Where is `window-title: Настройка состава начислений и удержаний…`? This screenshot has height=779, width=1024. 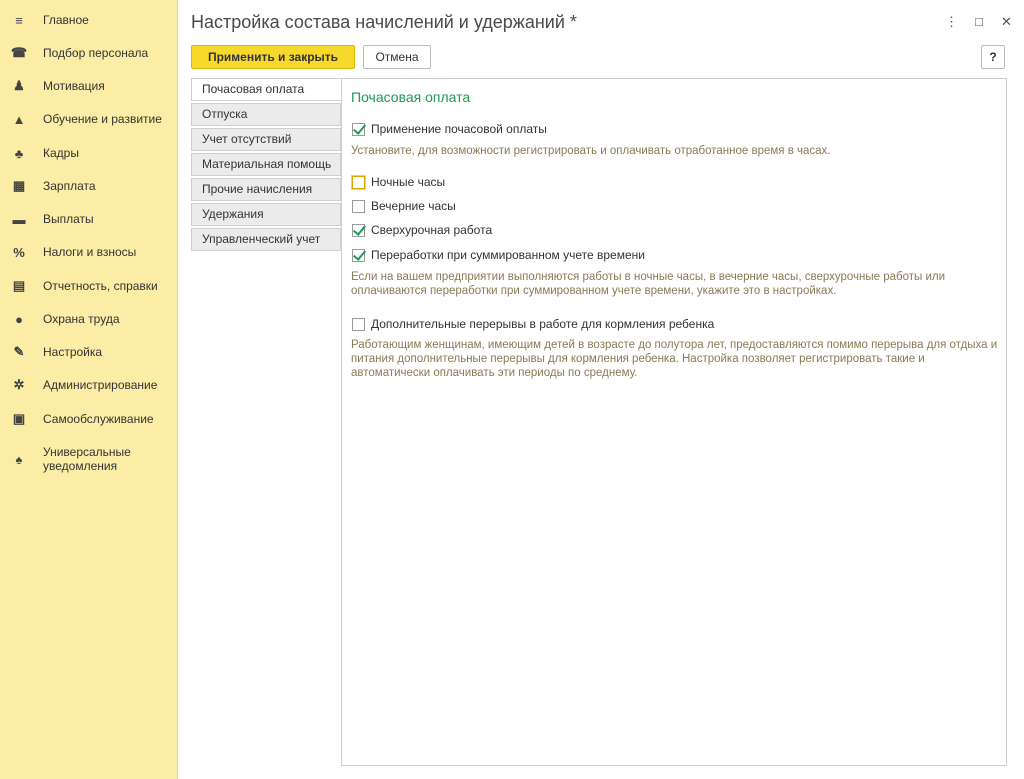
window-title: Настройка состава начислений и удержаний… is located at coordinates (384, 22).